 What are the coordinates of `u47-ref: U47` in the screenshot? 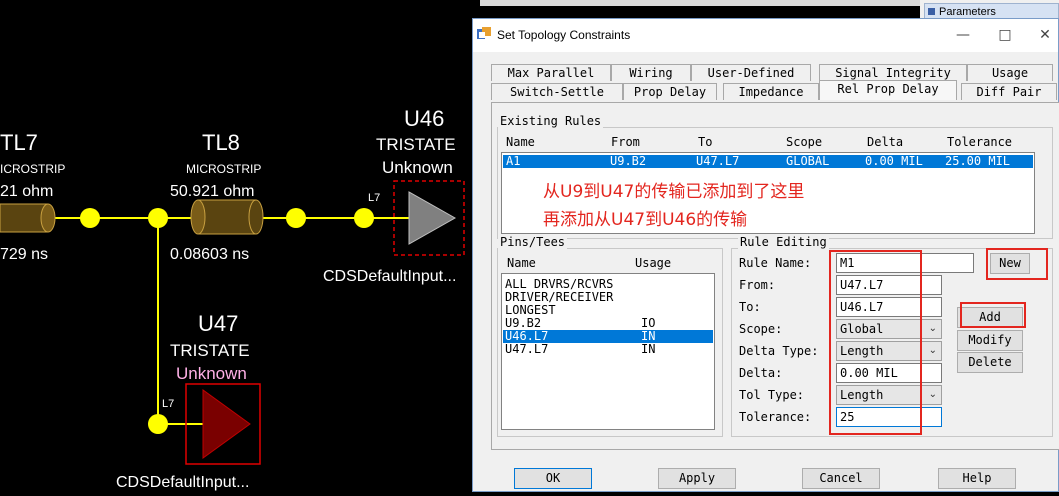 It's located at (218, 323).